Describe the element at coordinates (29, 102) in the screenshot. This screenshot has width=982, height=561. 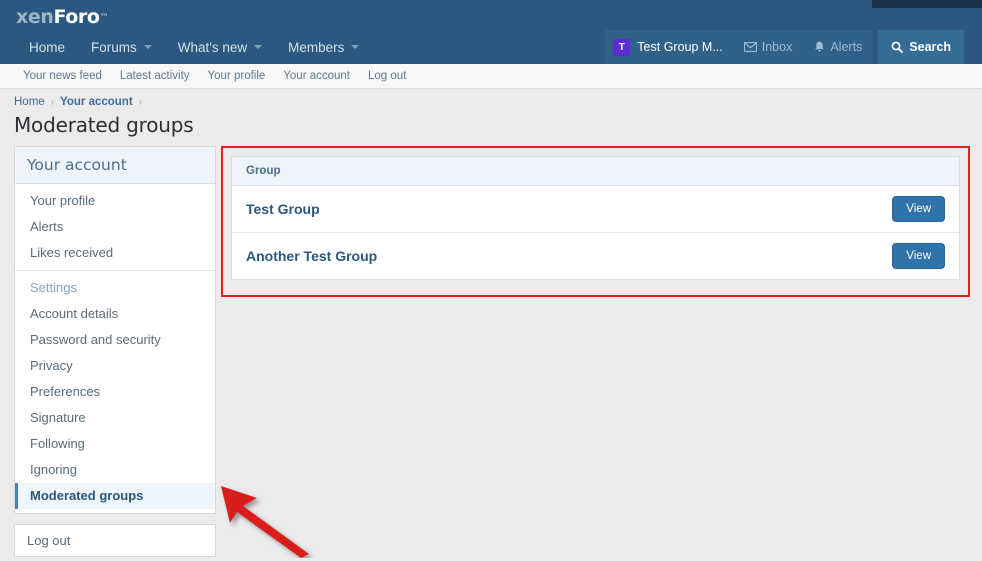
I see `breadcrumb-home: Home` at that location.